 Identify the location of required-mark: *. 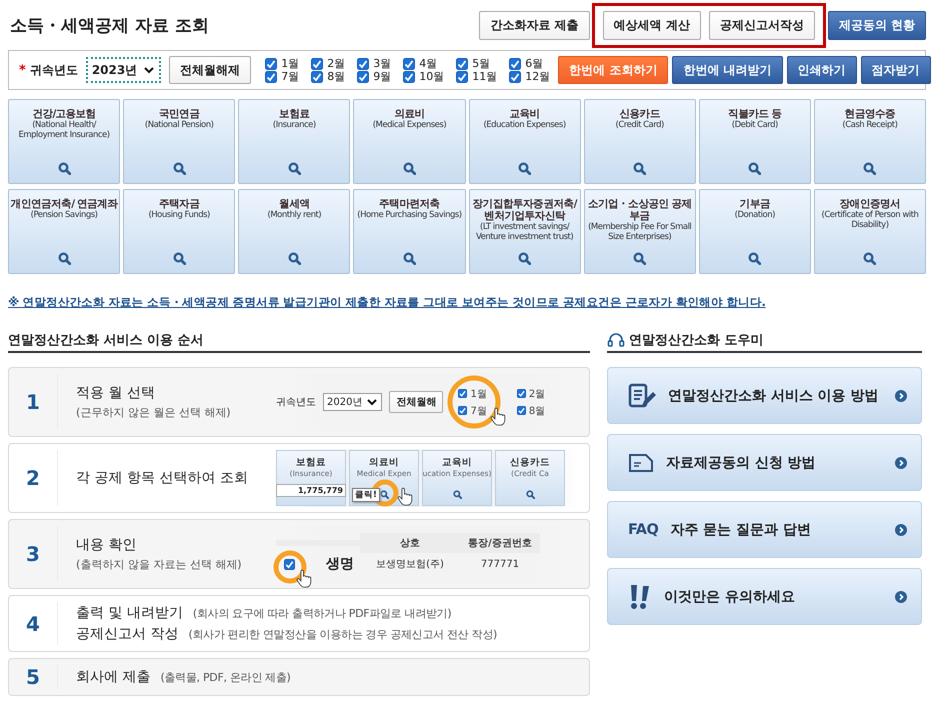
(22, 70).